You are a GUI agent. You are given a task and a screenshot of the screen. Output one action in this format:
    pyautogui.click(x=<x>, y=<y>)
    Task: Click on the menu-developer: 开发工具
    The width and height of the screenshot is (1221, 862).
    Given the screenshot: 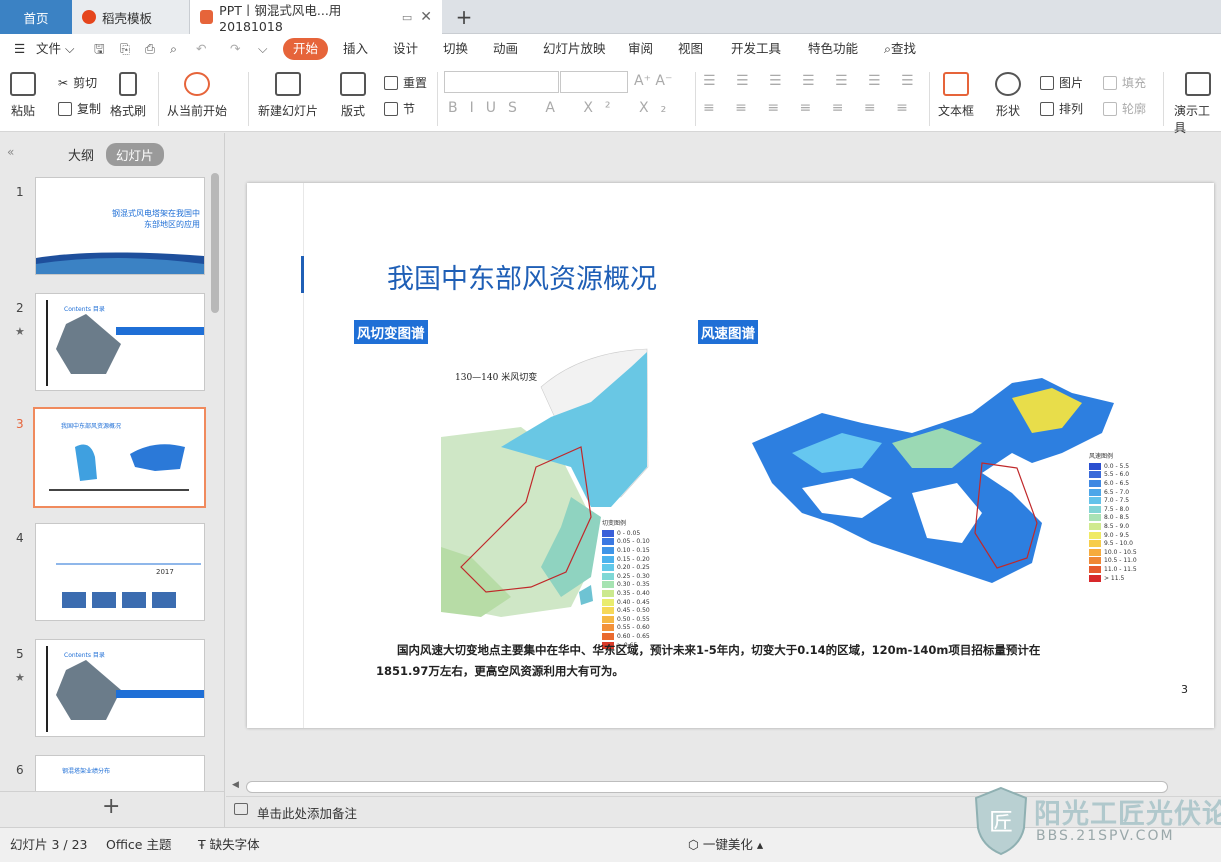 What is the action you would take?
    pyautogui.click(x=756, y=49)
    